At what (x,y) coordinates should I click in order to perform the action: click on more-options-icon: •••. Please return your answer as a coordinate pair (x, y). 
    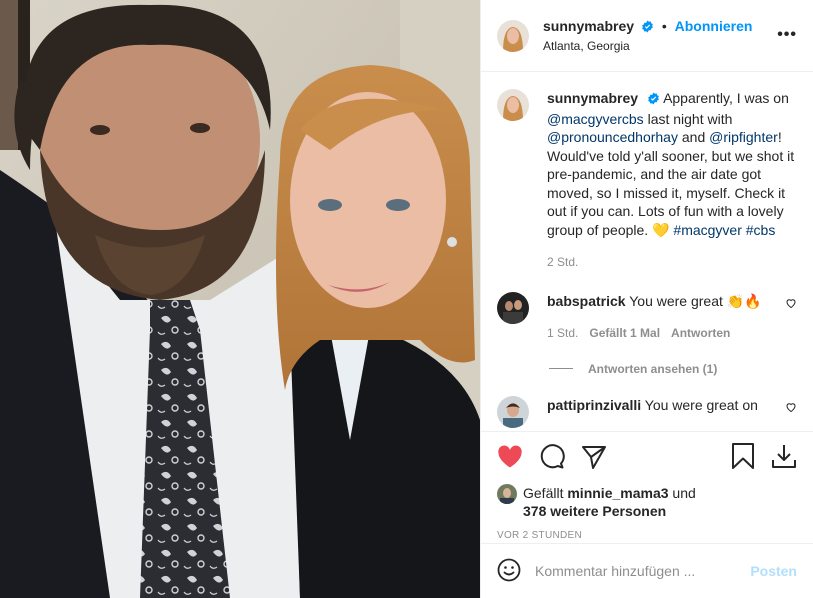
    Looking at the image, I should click on (787, 35).